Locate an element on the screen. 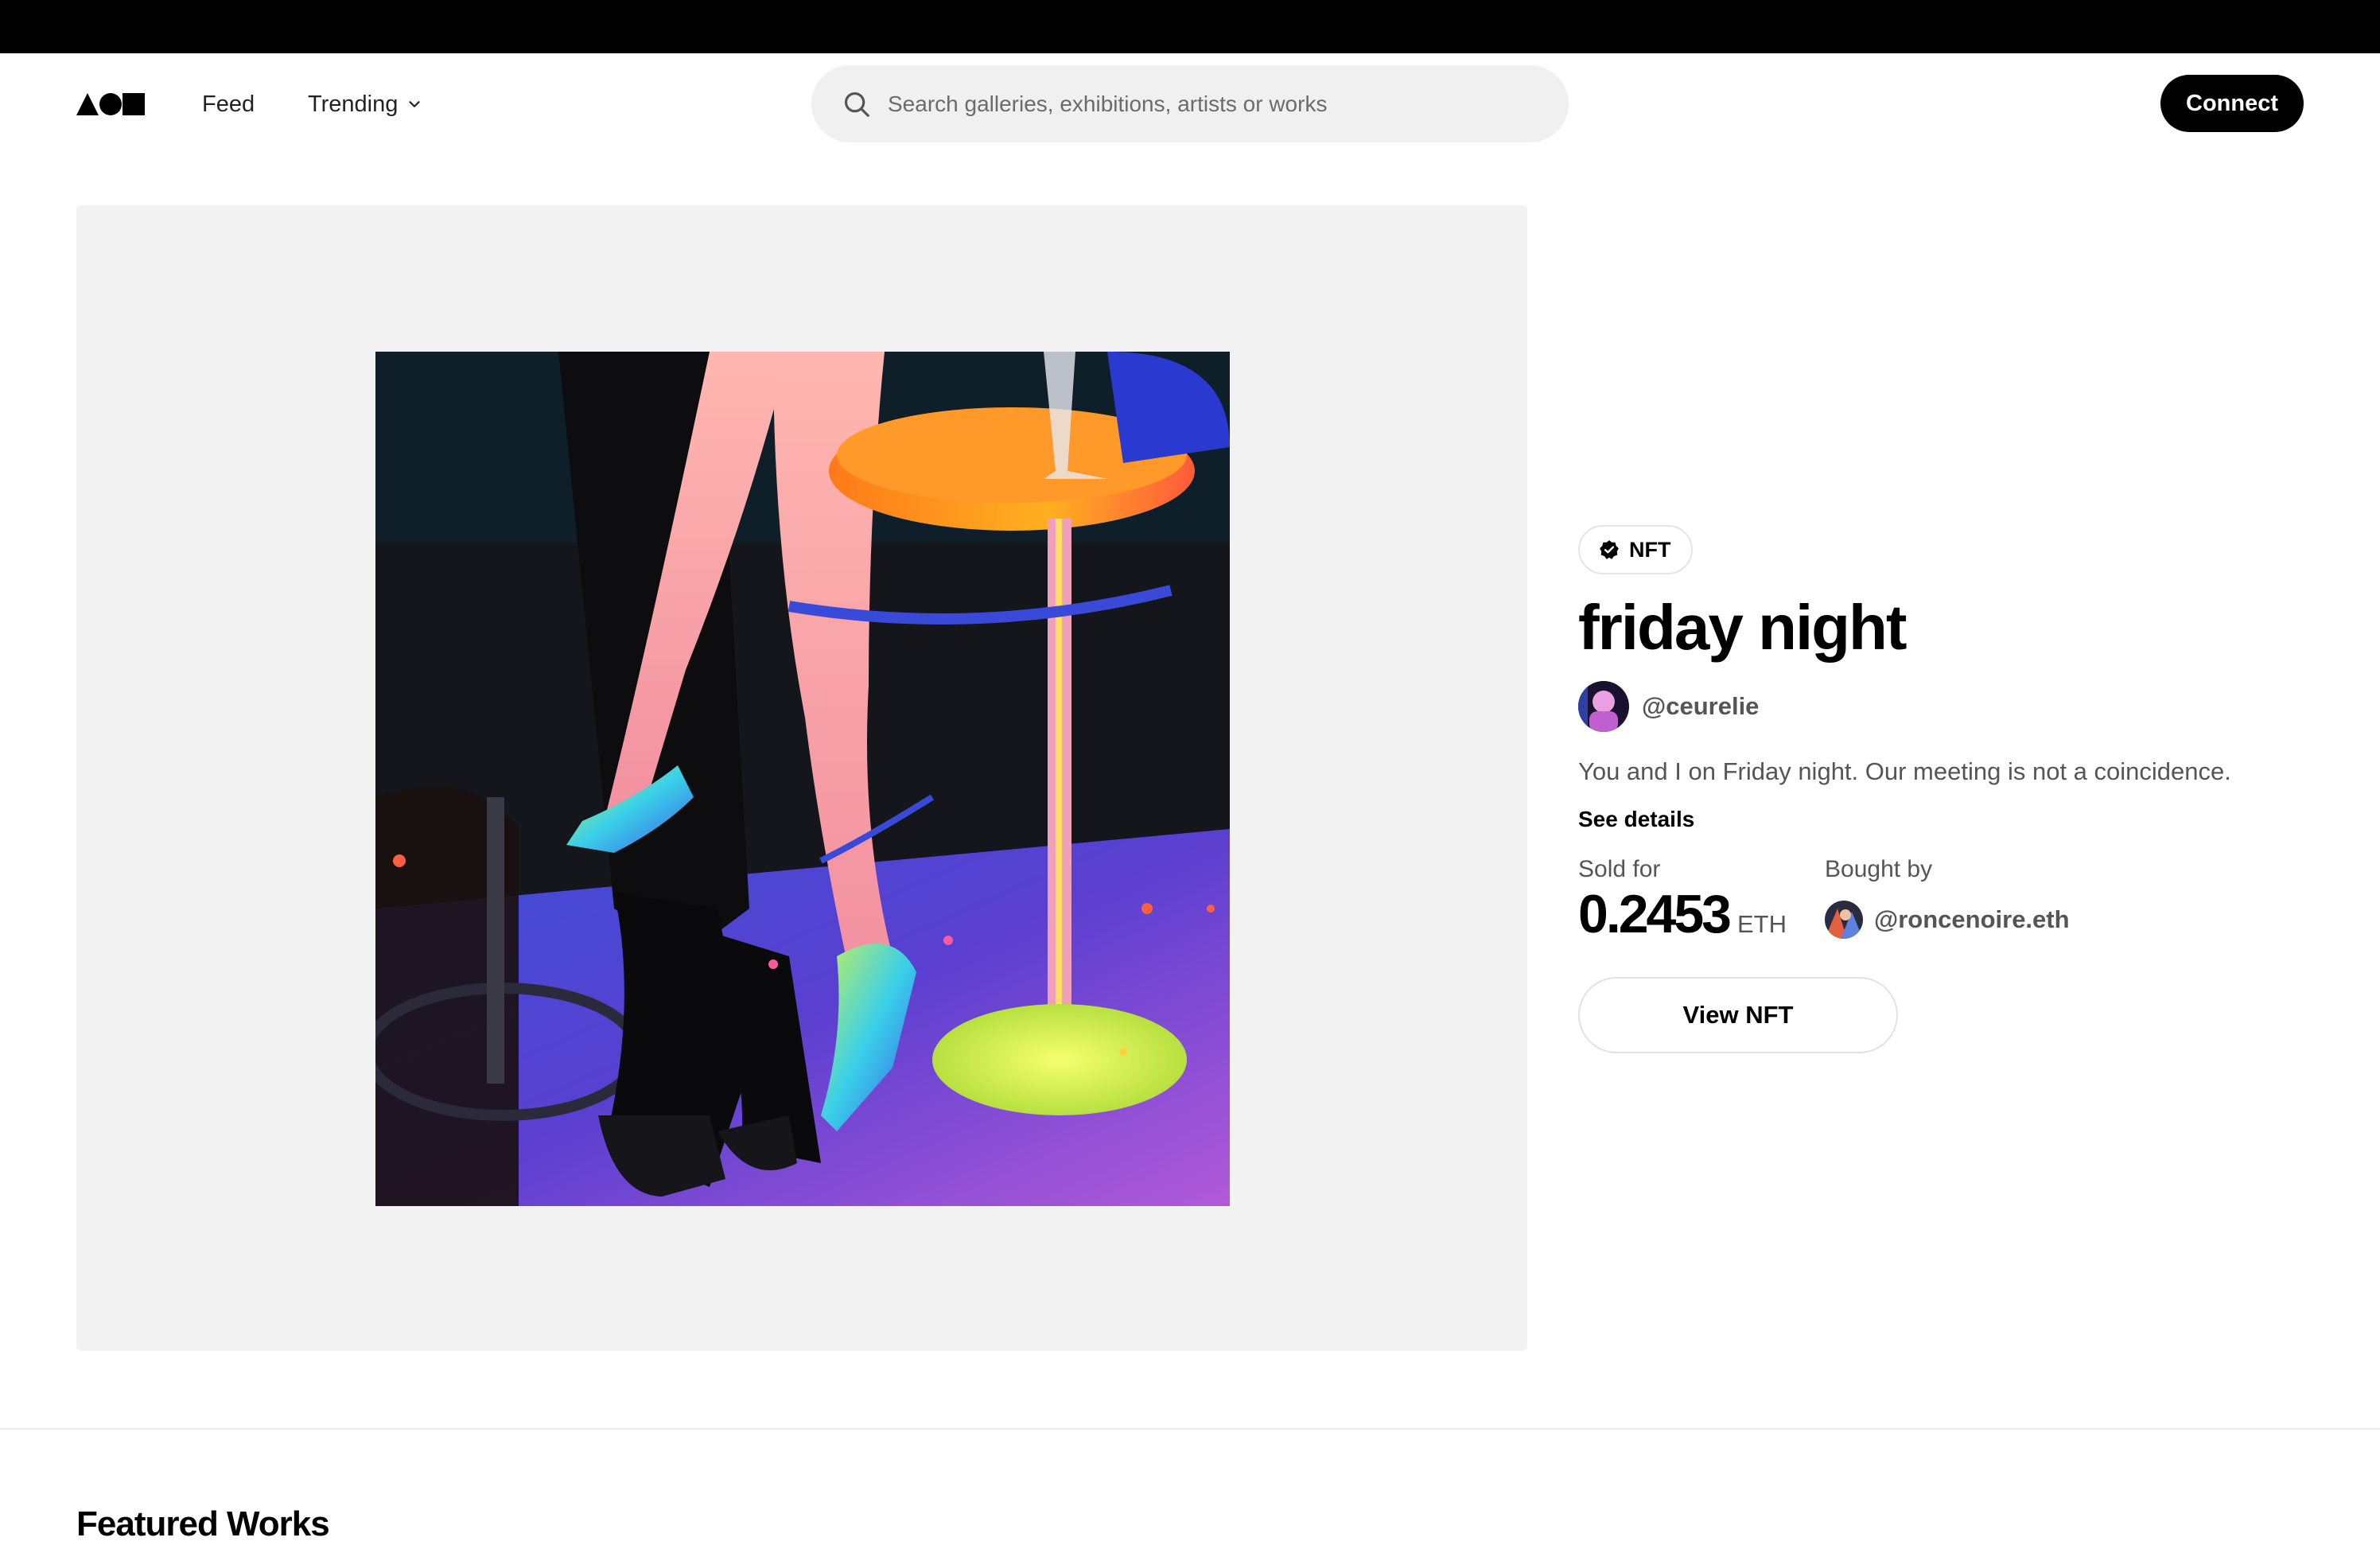 Image resolution: width=2380 pixels, height=1545 pixels. nft-badge-label: NFT is located at coordinates (1650, 549).